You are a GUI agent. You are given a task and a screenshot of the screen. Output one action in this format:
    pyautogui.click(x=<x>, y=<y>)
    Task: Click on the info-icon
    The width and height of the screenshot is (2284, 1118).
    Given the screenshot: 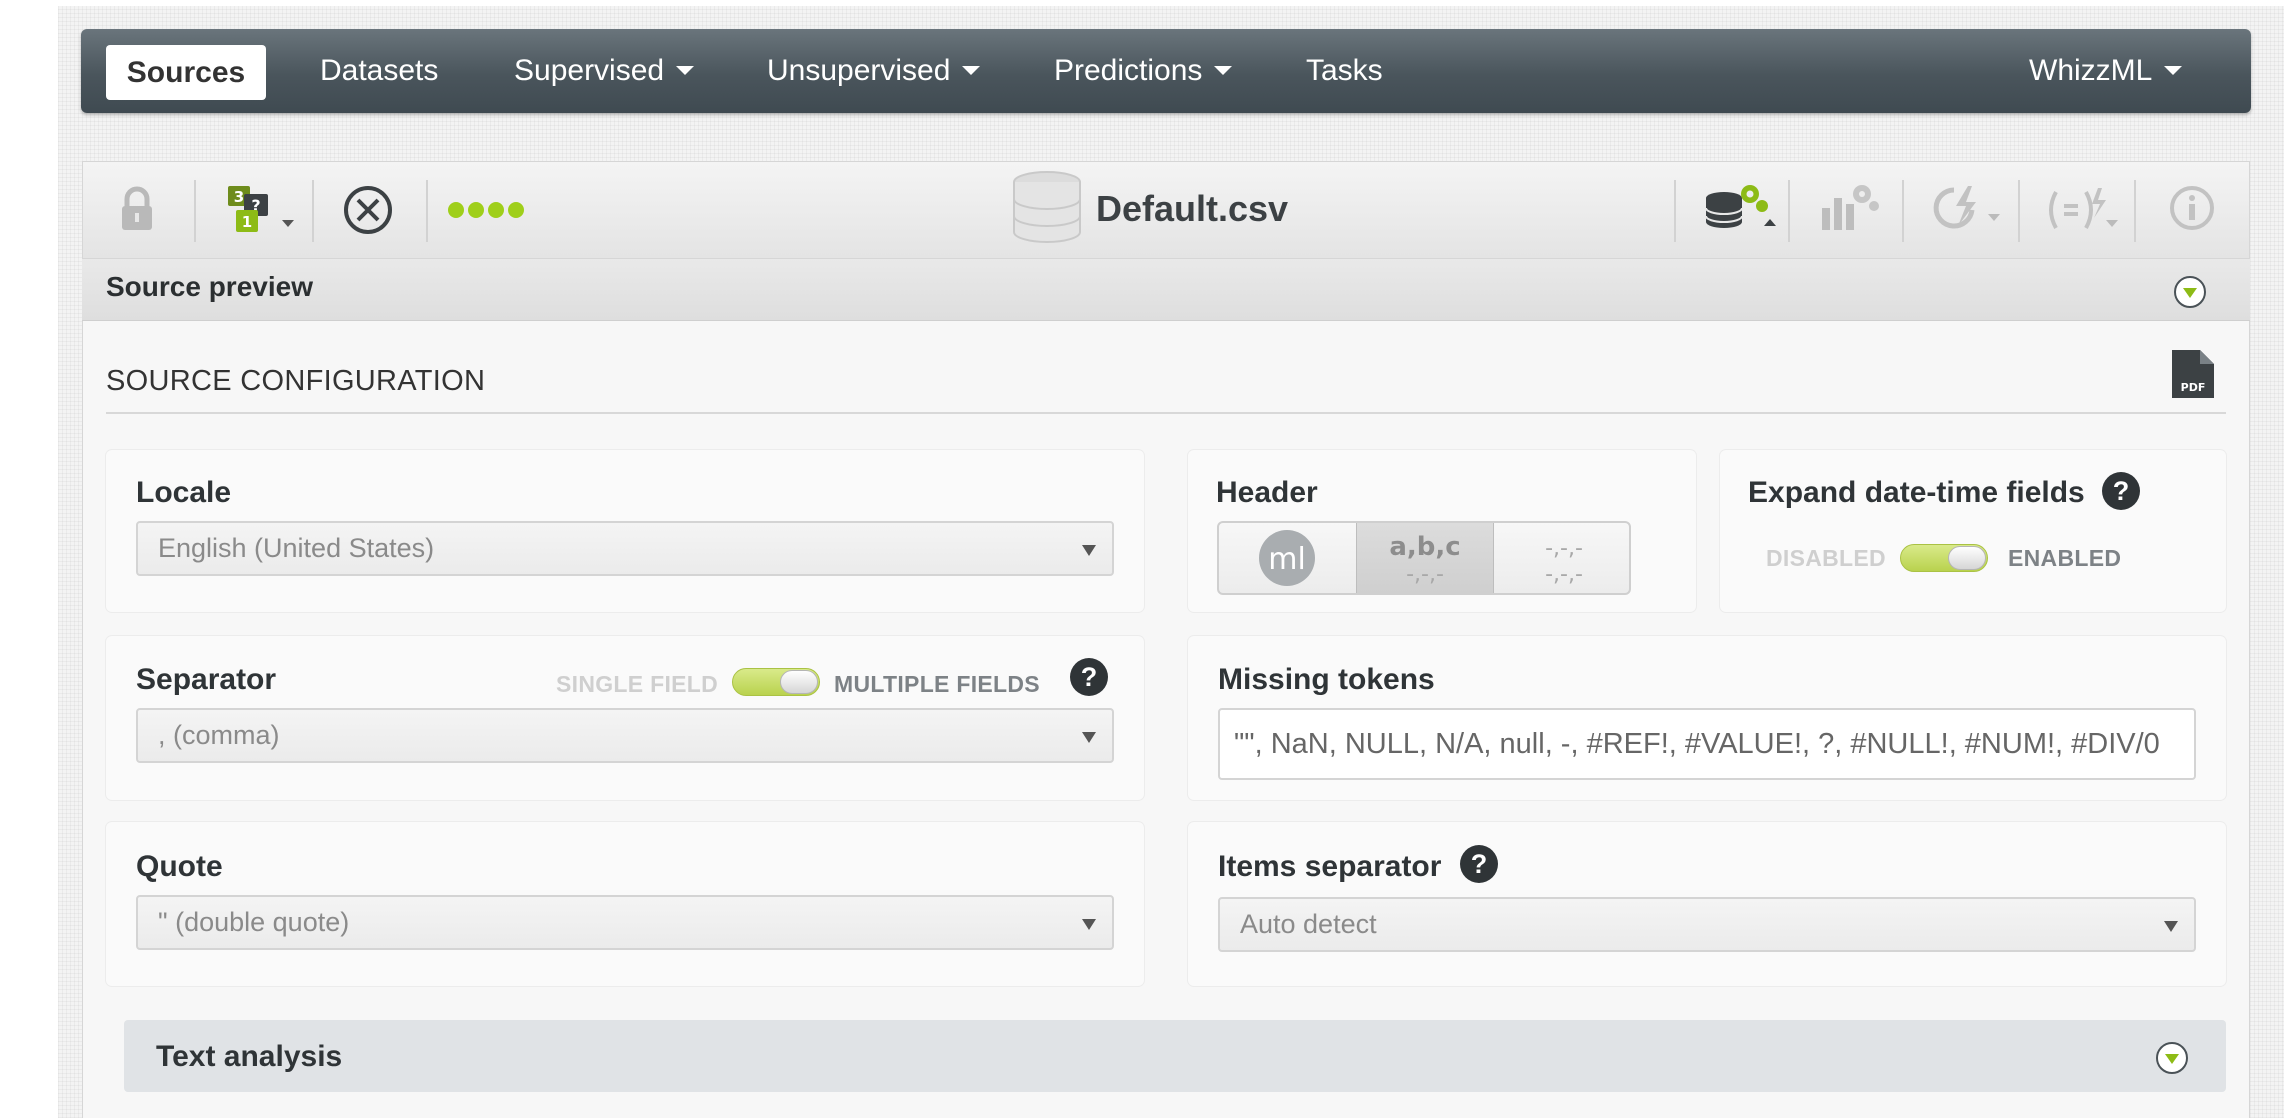 What is the action you would take?
    pyautogui.click(x=2192, y=208)
    